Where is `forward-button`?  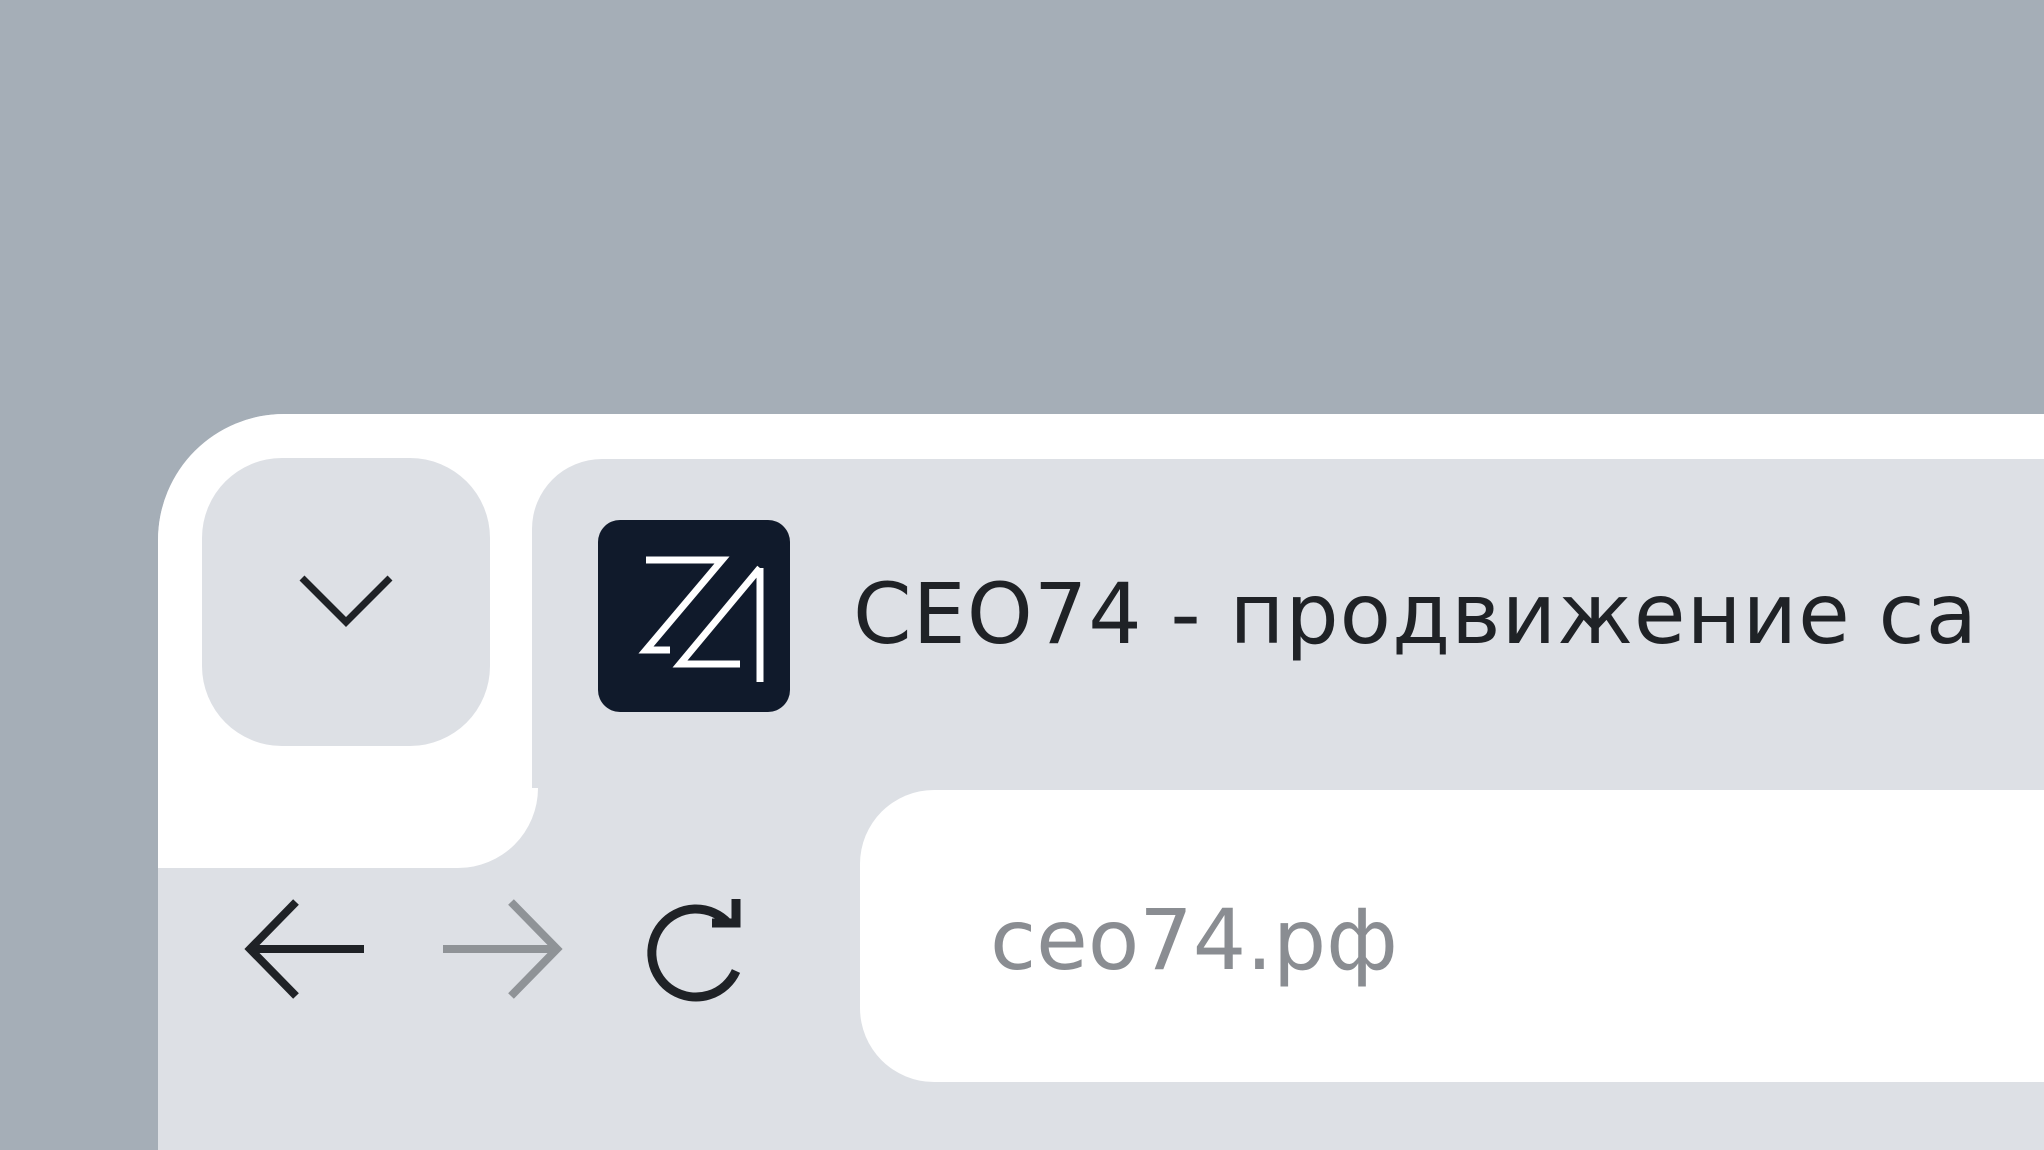 forward-button is located at coordinates (502, 949).